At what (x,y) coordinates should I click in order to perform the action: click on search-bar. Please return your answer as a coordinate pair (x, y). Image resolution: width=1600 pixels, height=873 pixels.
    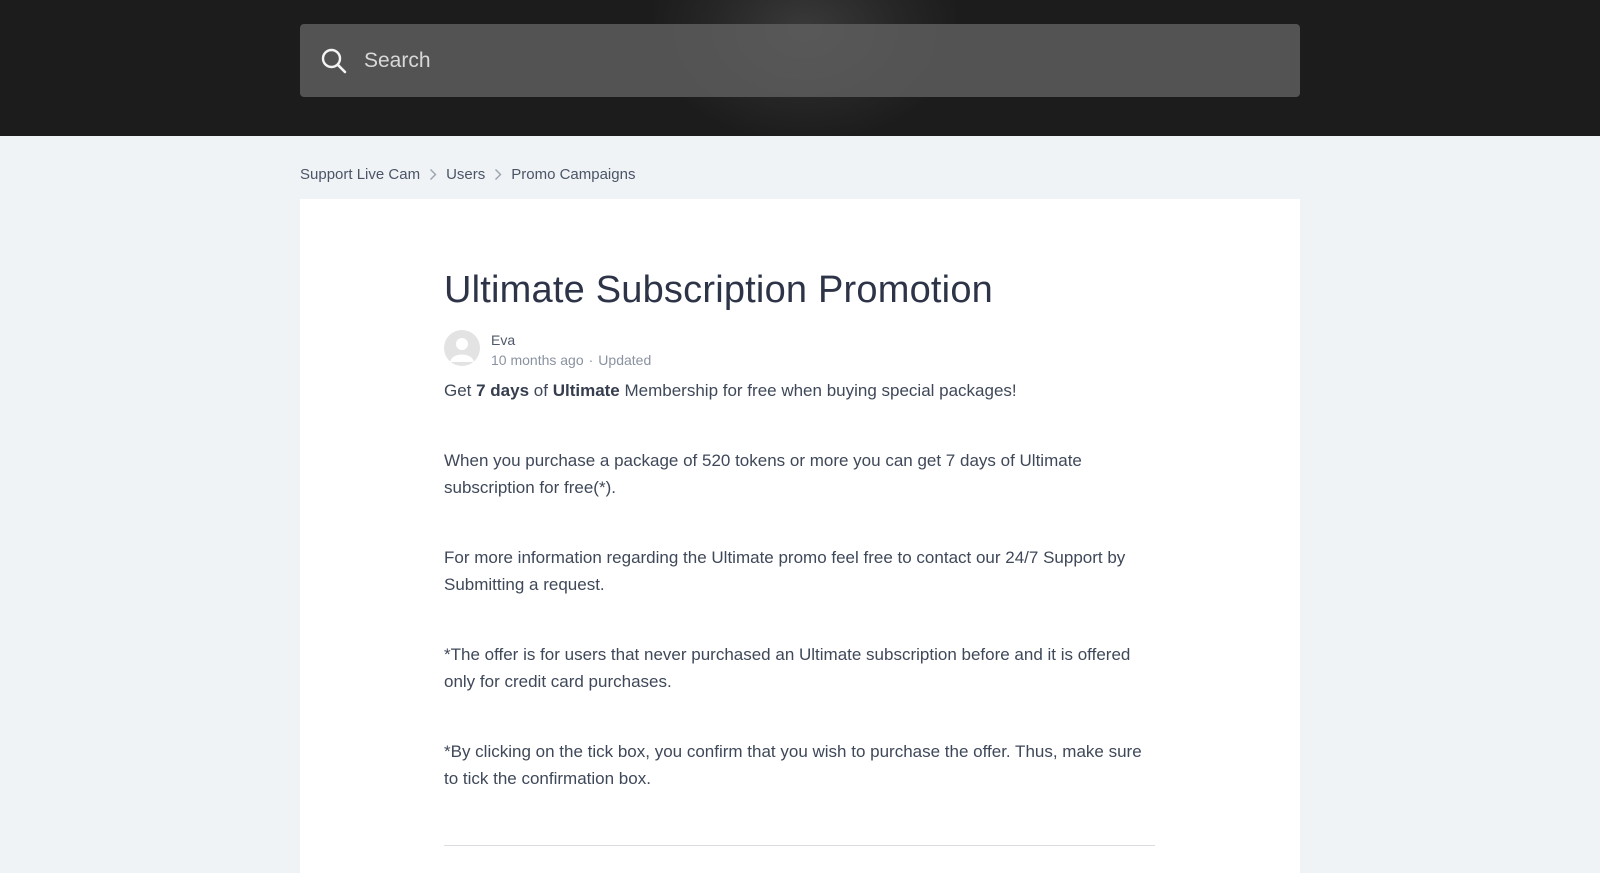
    Looking at the image, I should click on (800, 60).